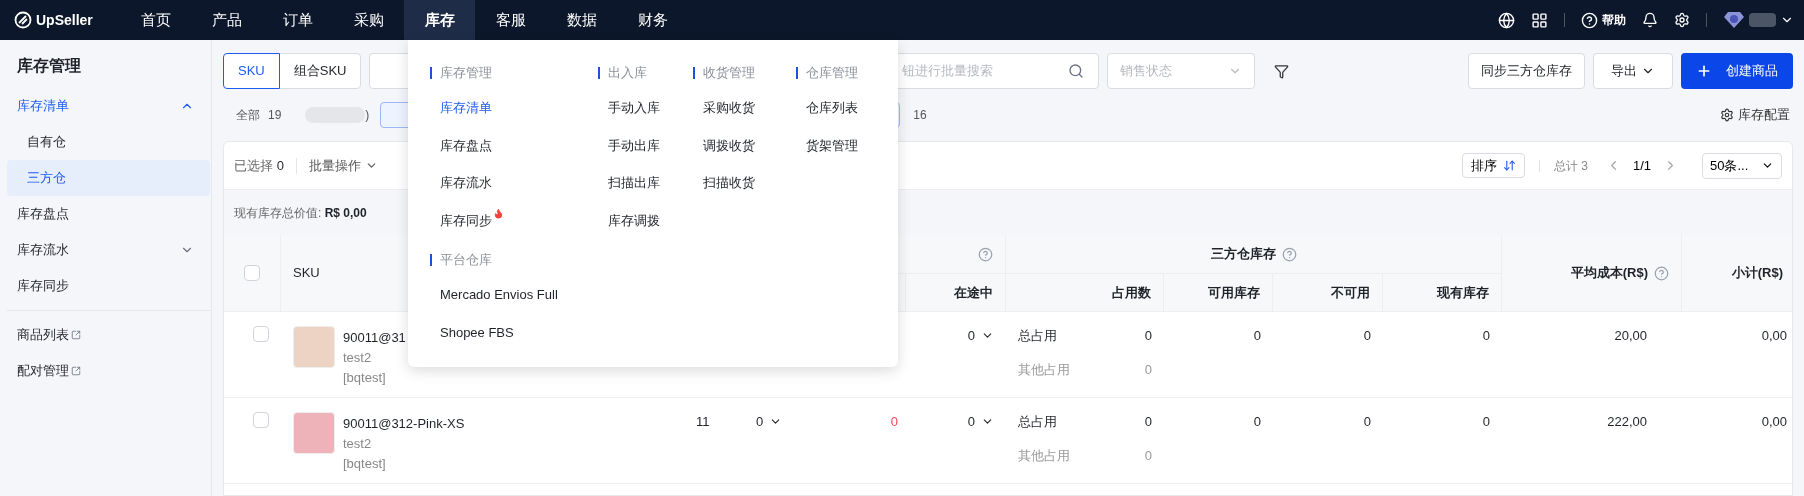 The width and height of the screenshot is (1804, 496). What do you see at coordinates (1755, 115) in the screenshot?
I see `stock-config-link: 库存配置` at bounding box center [1755, 115].